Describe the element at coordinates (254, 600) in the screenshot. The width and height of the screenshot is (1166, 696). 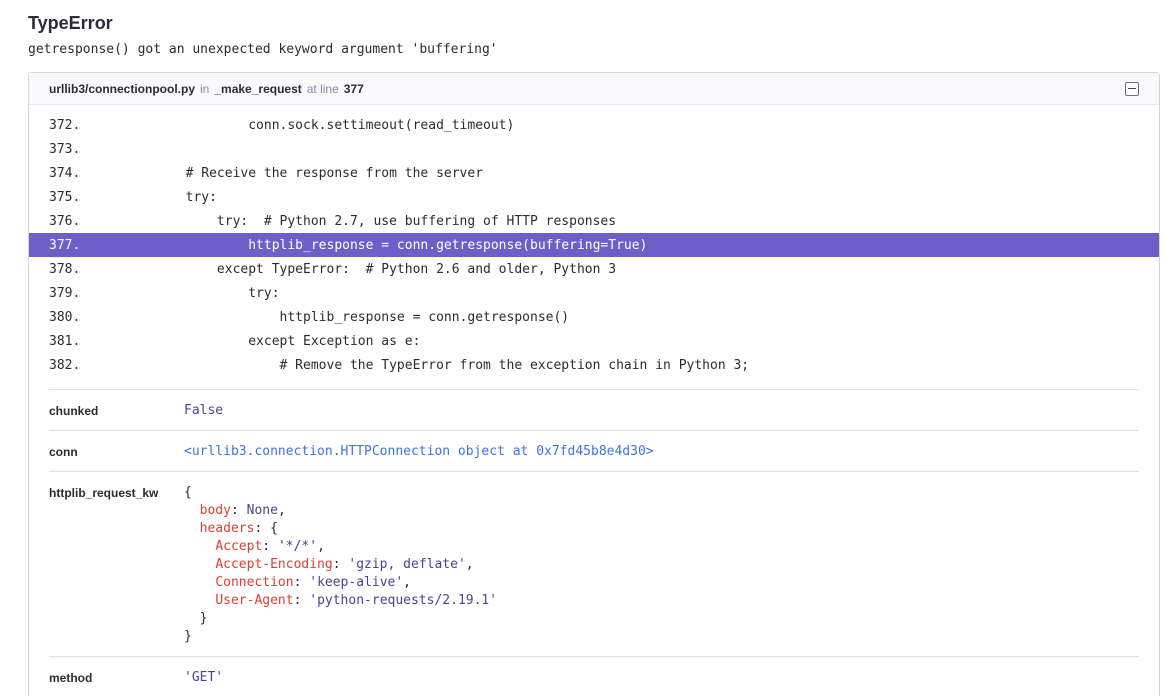
I see `dict-key: User-Agent` at that location.